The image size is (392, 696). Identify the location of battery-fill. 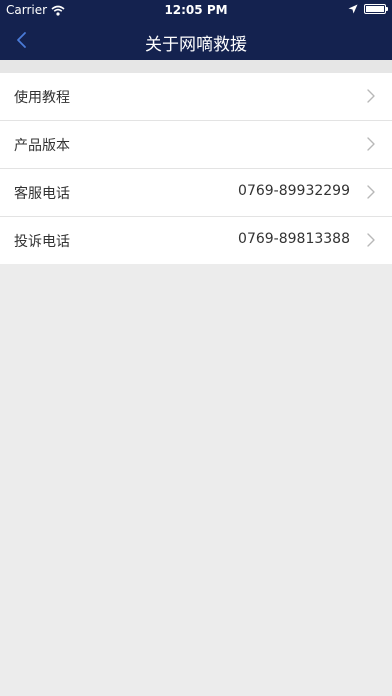
(375, 9).